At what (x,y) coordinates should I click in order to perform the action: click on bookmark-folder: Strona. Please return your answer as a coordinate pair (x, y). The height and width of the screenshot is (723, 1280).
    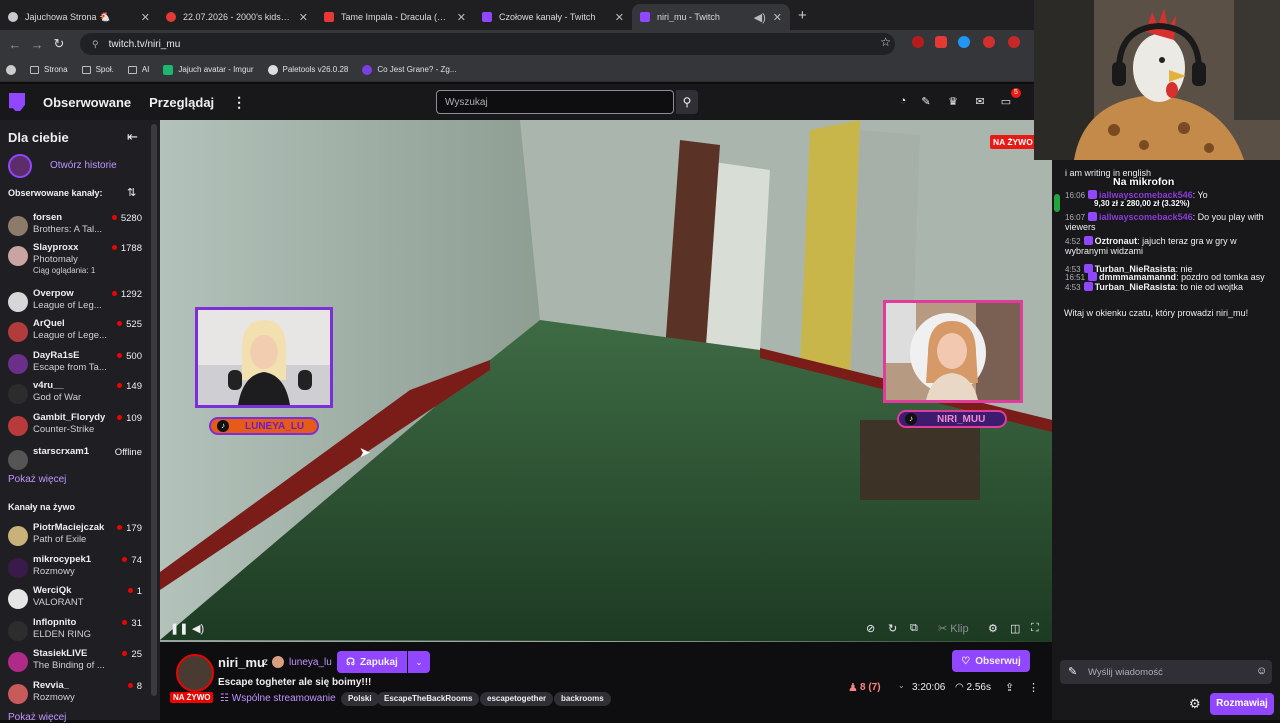
    Looking at the image, I should click on (49, 69).